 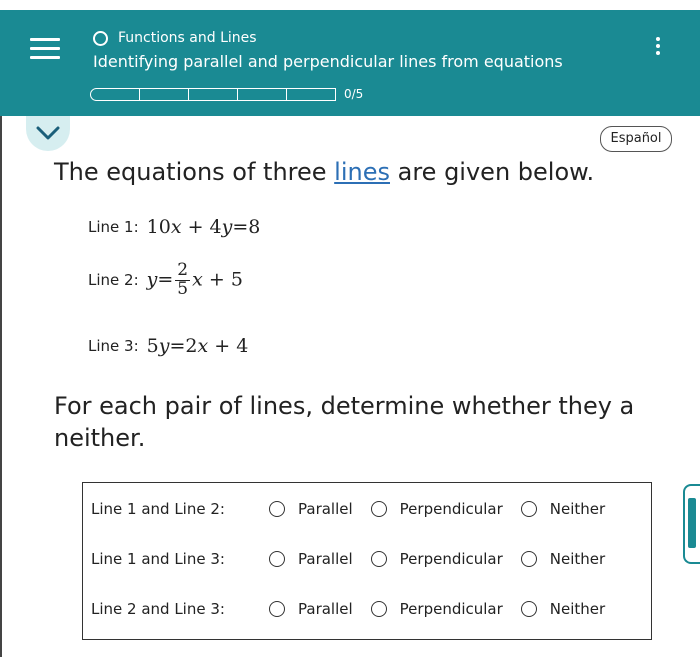 I want to click on hamburger-menu-icon, so click(x=45, y=49).